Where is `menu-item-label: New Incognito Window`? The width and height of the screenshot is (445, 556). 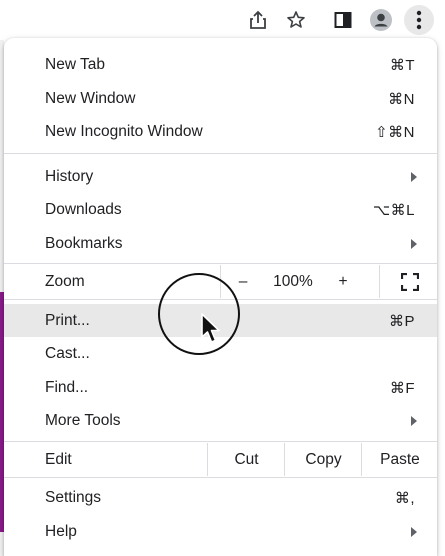
menu-item-label: New Incognito Window is located at coordinates (124, 131).